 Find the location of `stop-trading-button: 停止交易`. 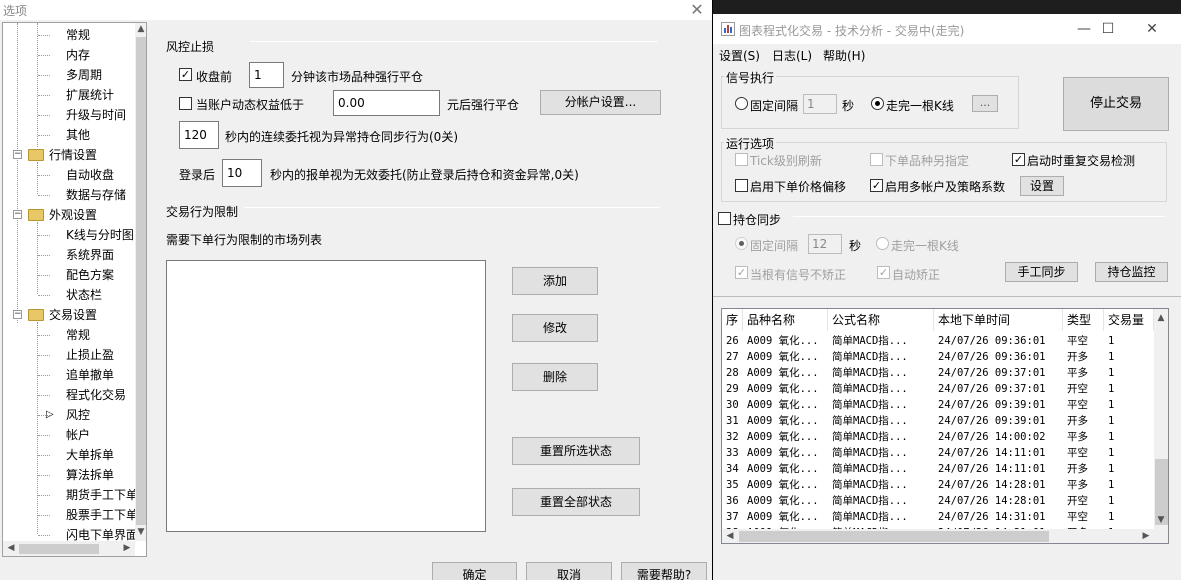

stop-trading-button: 停止交易 is located at coordinates (1116, 104).